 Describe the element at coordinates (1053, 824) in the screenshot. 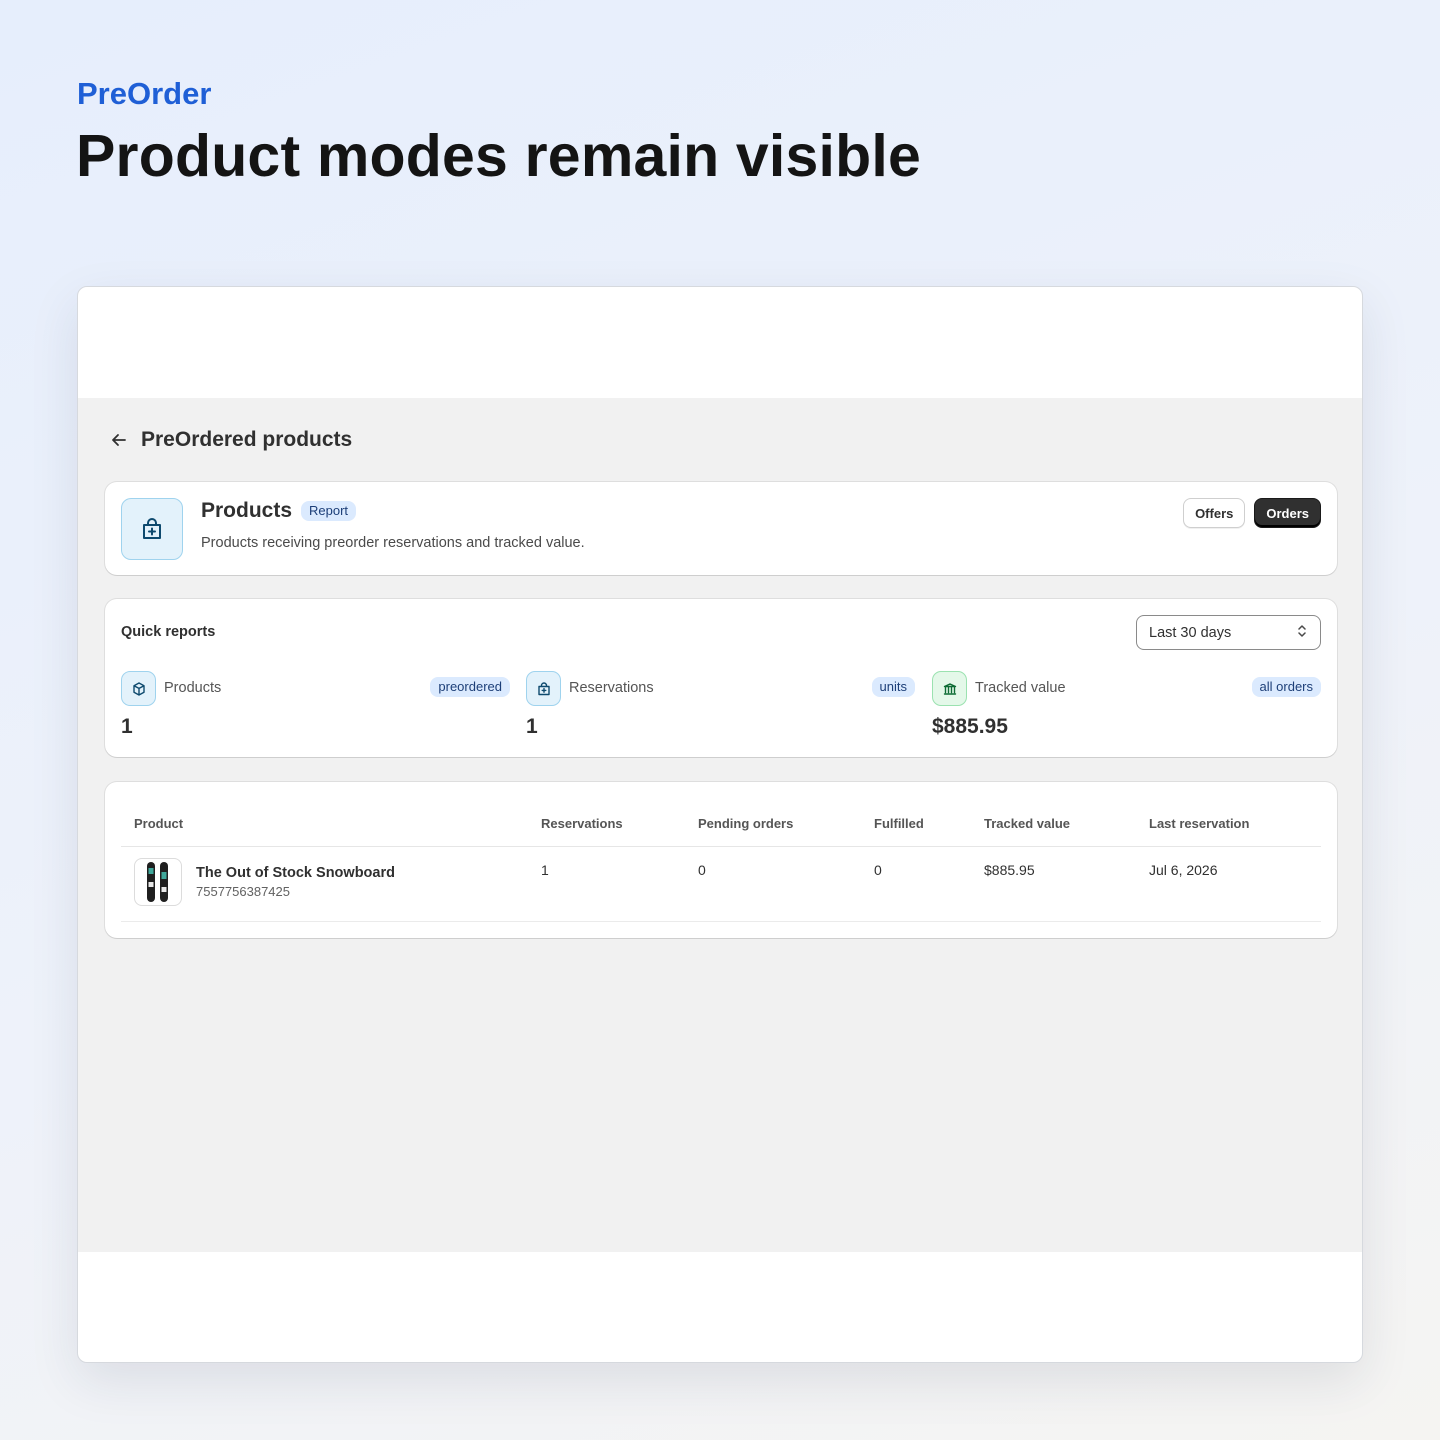

I see `column-header: Tracked value` at that location.